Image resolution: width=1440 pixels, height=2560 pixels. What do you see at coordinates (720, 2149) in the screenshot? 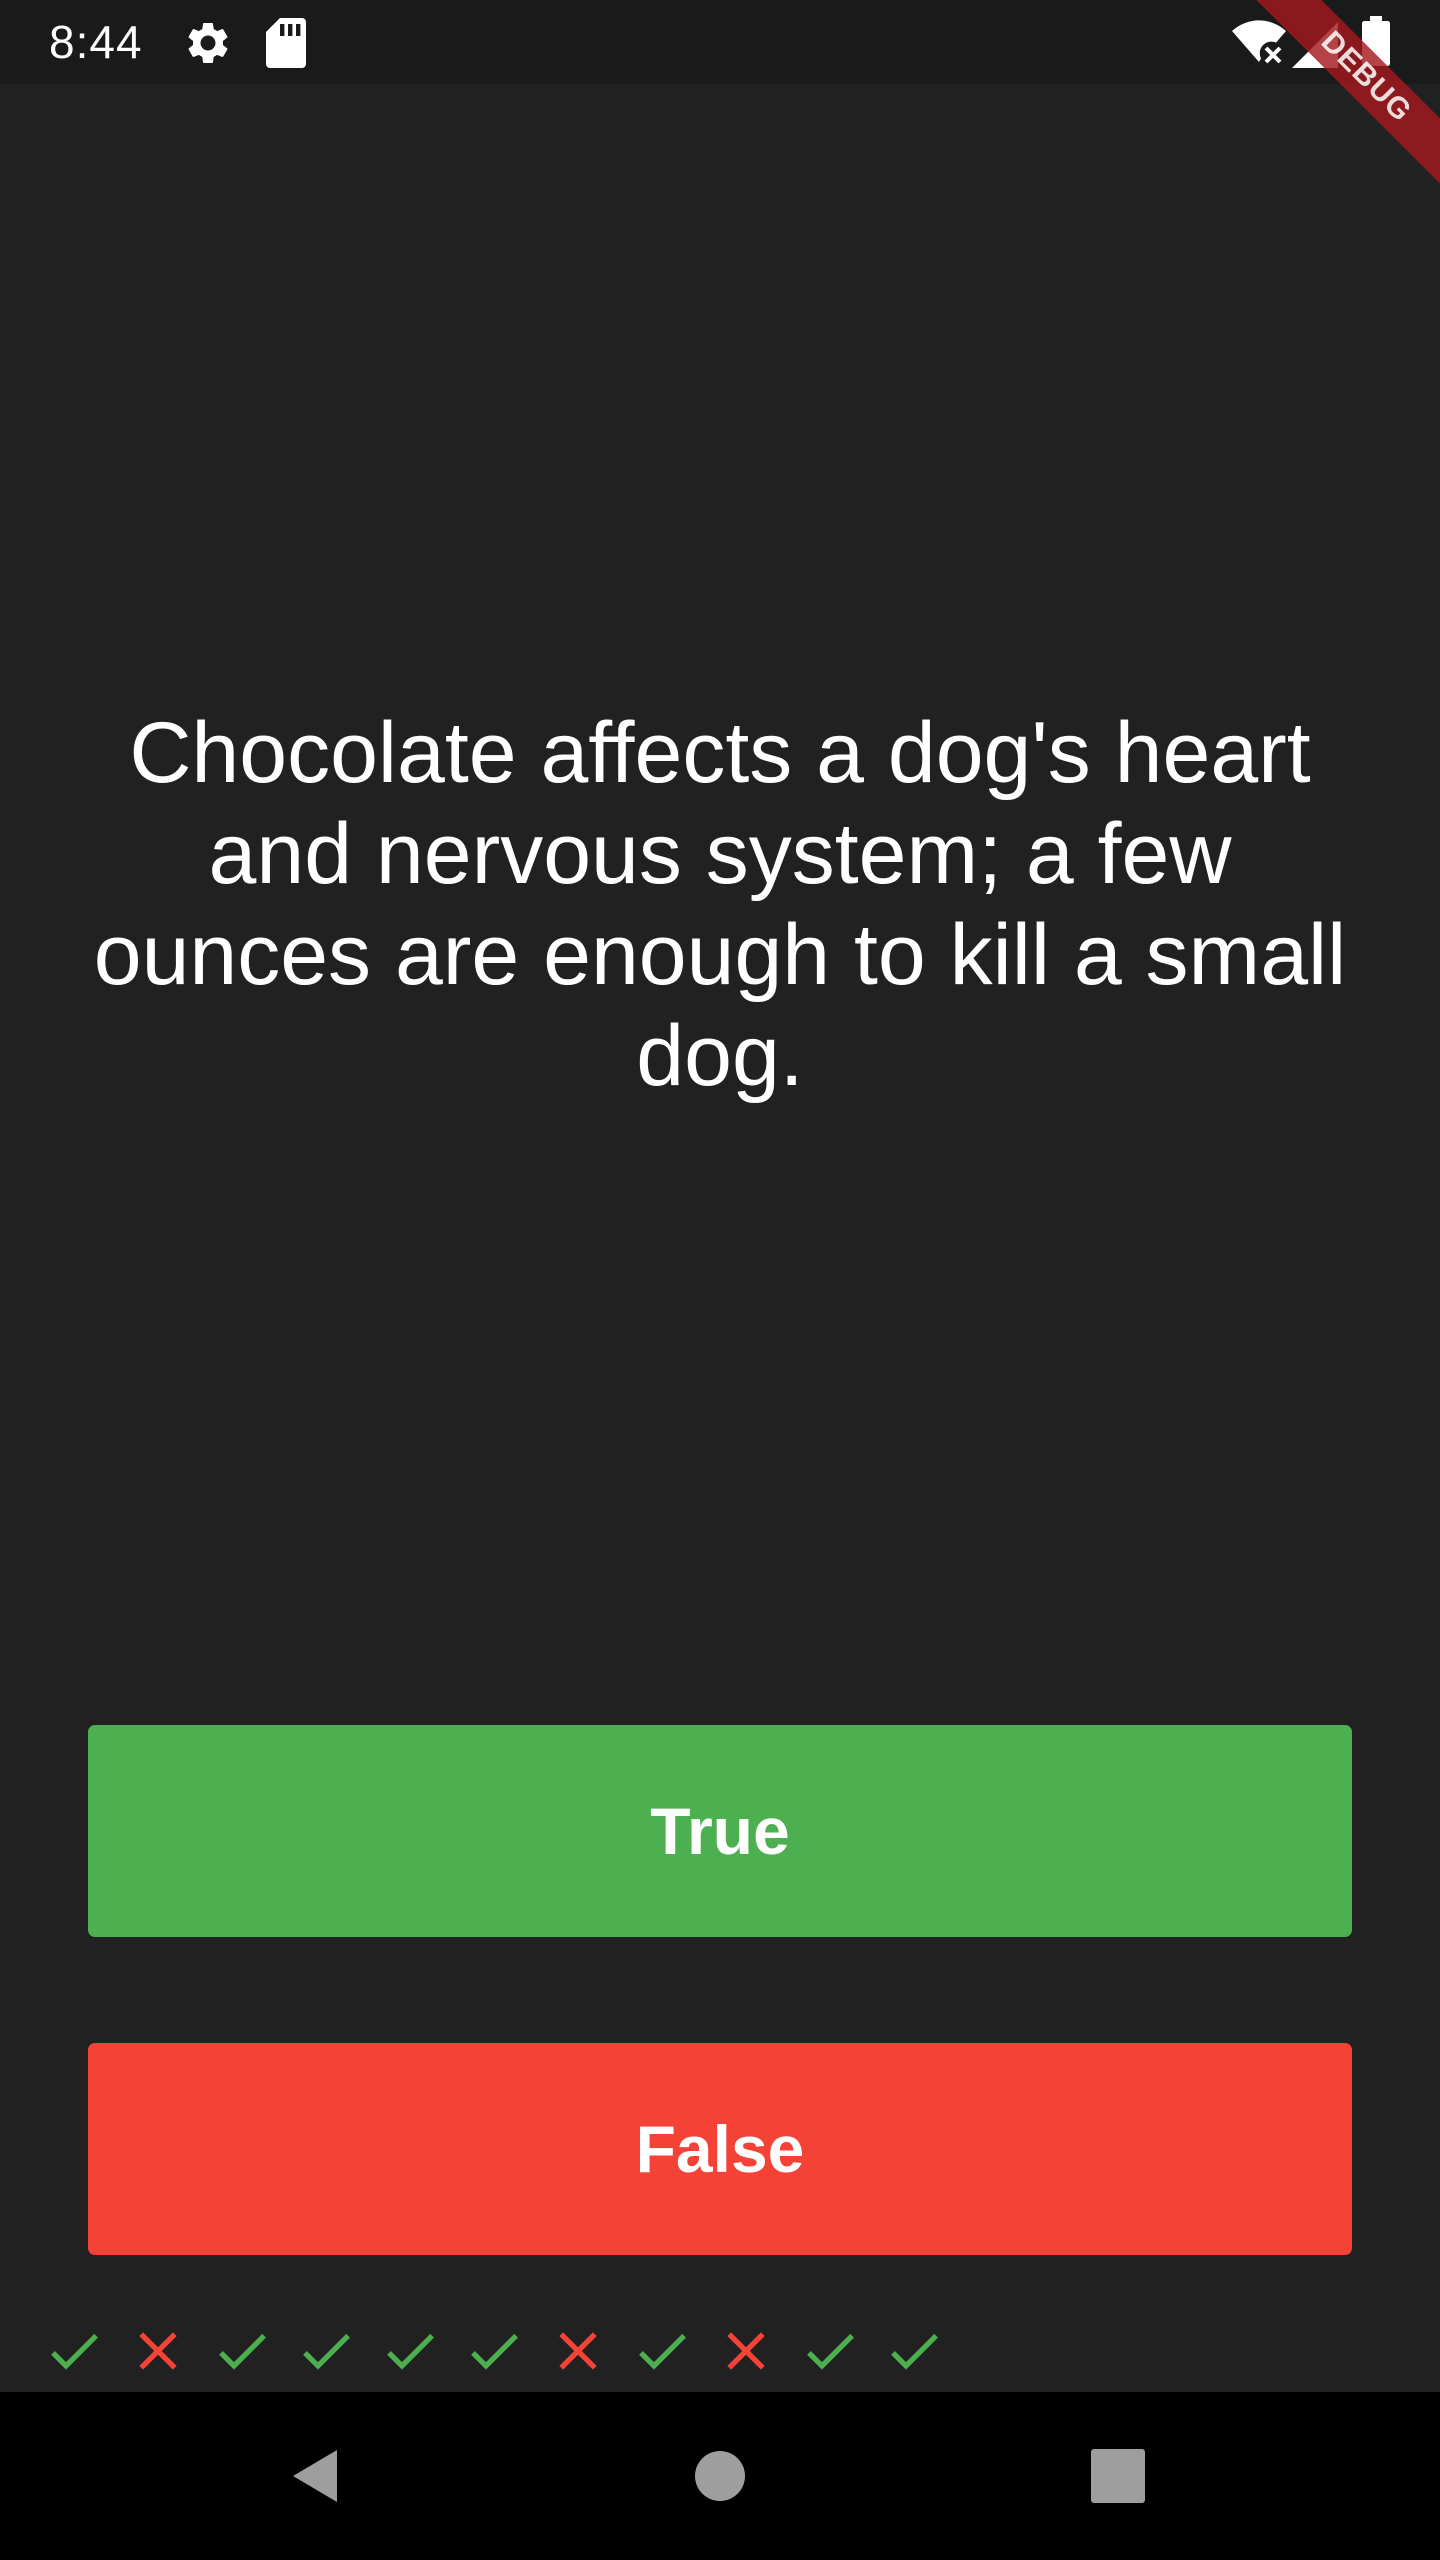
I see `false-button: False` at bounding box center [720, 2149].